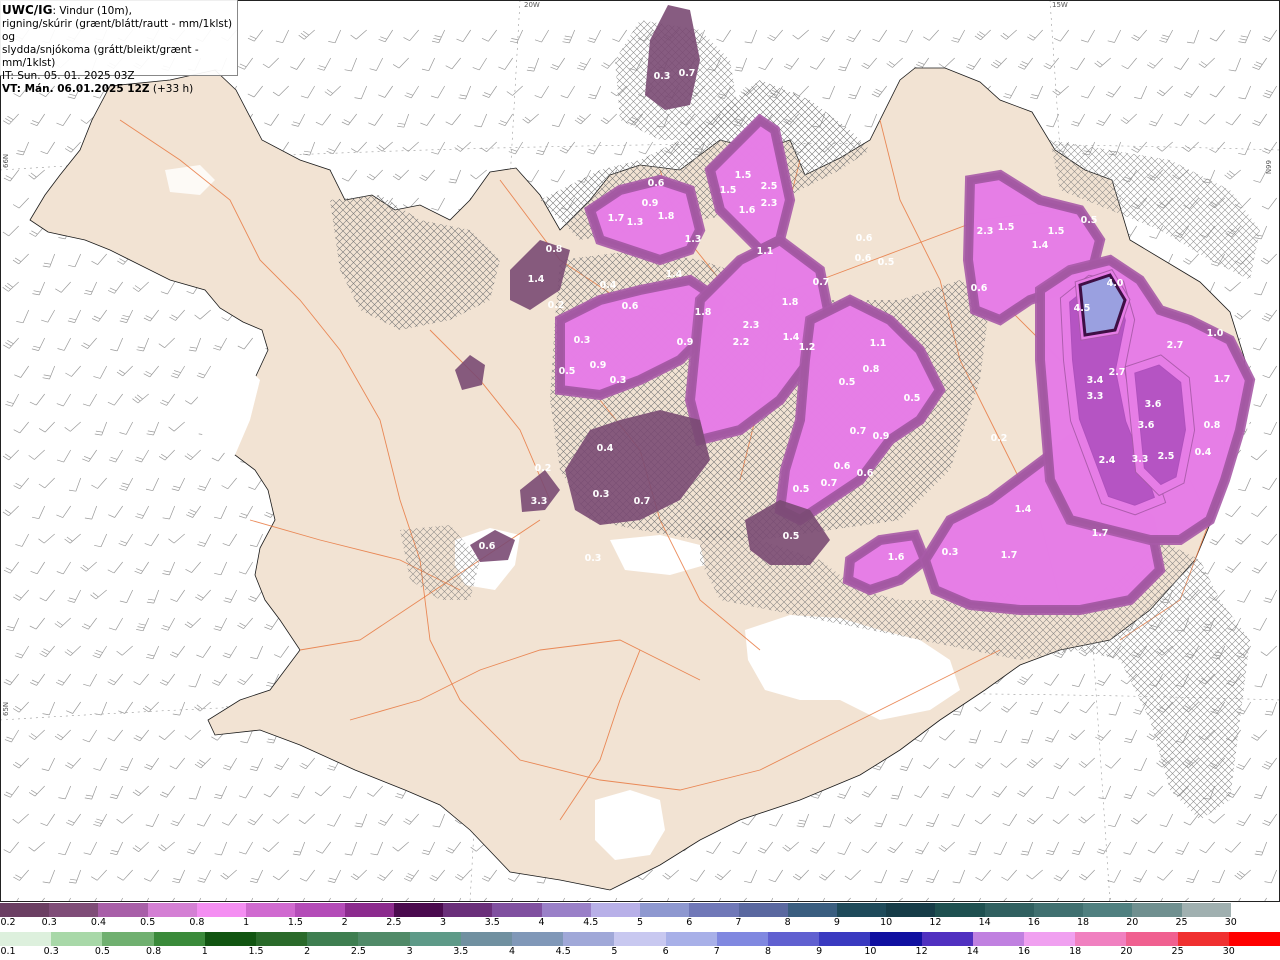  I want to click on field-description: : Vindur (10m),, so click(92, 11).